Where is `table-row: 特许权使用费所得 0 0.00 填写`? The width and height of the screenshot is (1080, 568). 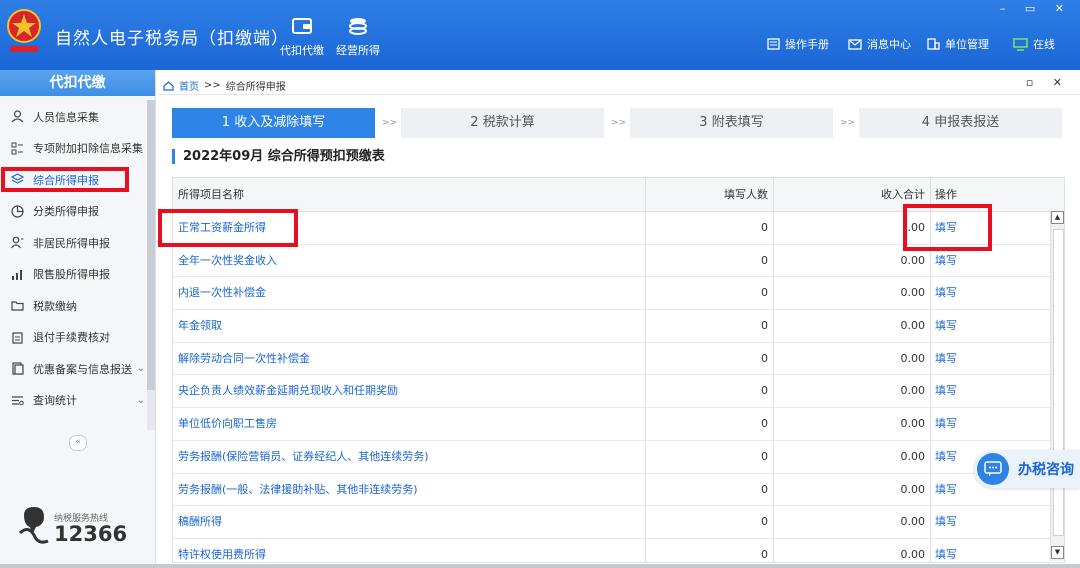
table-row: 特许权使用费所得 0 0.00 填写 is located at coordinates (618, 550).